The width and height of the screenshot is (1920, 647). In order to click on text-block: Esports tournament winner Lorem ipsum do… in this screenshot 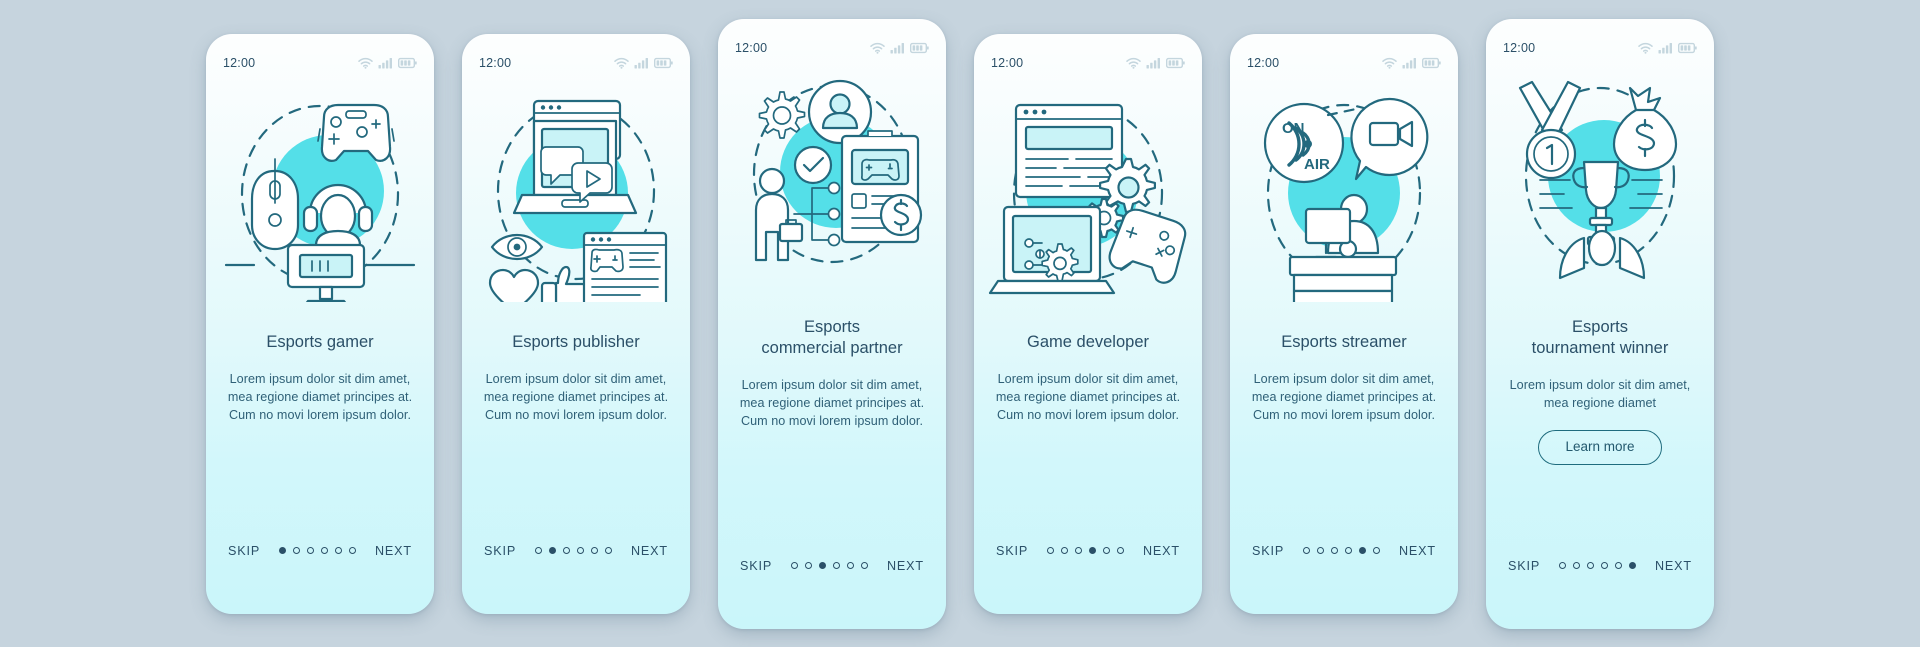, I will do `click(1600, 380)`.